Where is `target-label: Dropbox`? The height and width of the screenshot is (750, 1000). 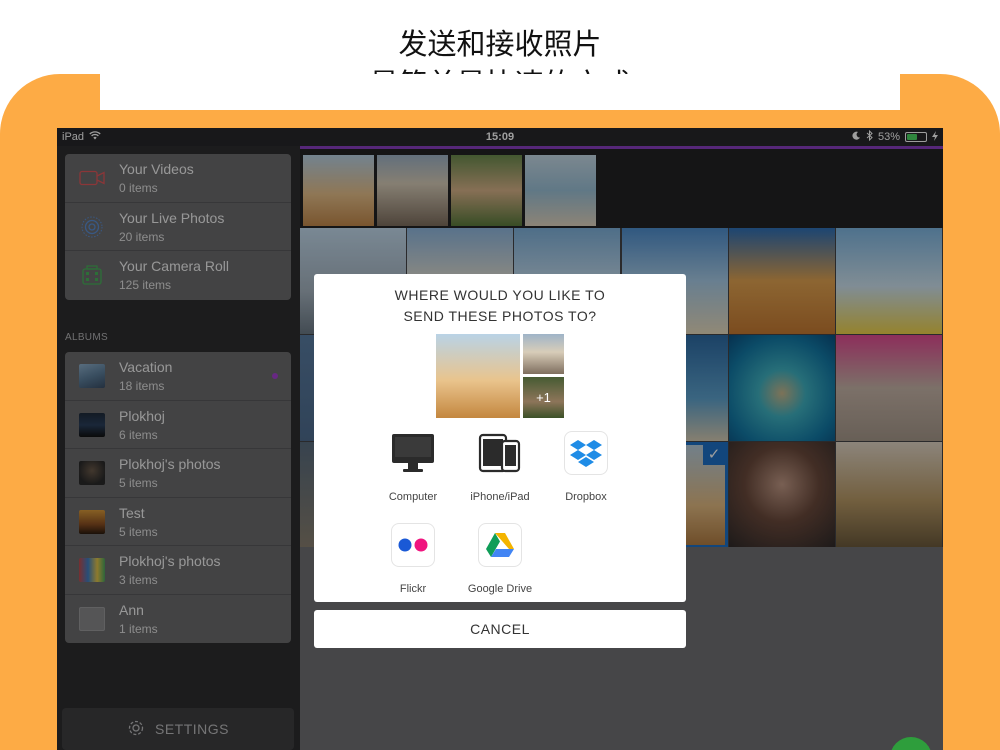
target-label: Dropbox is located at coordinates (586, 497).